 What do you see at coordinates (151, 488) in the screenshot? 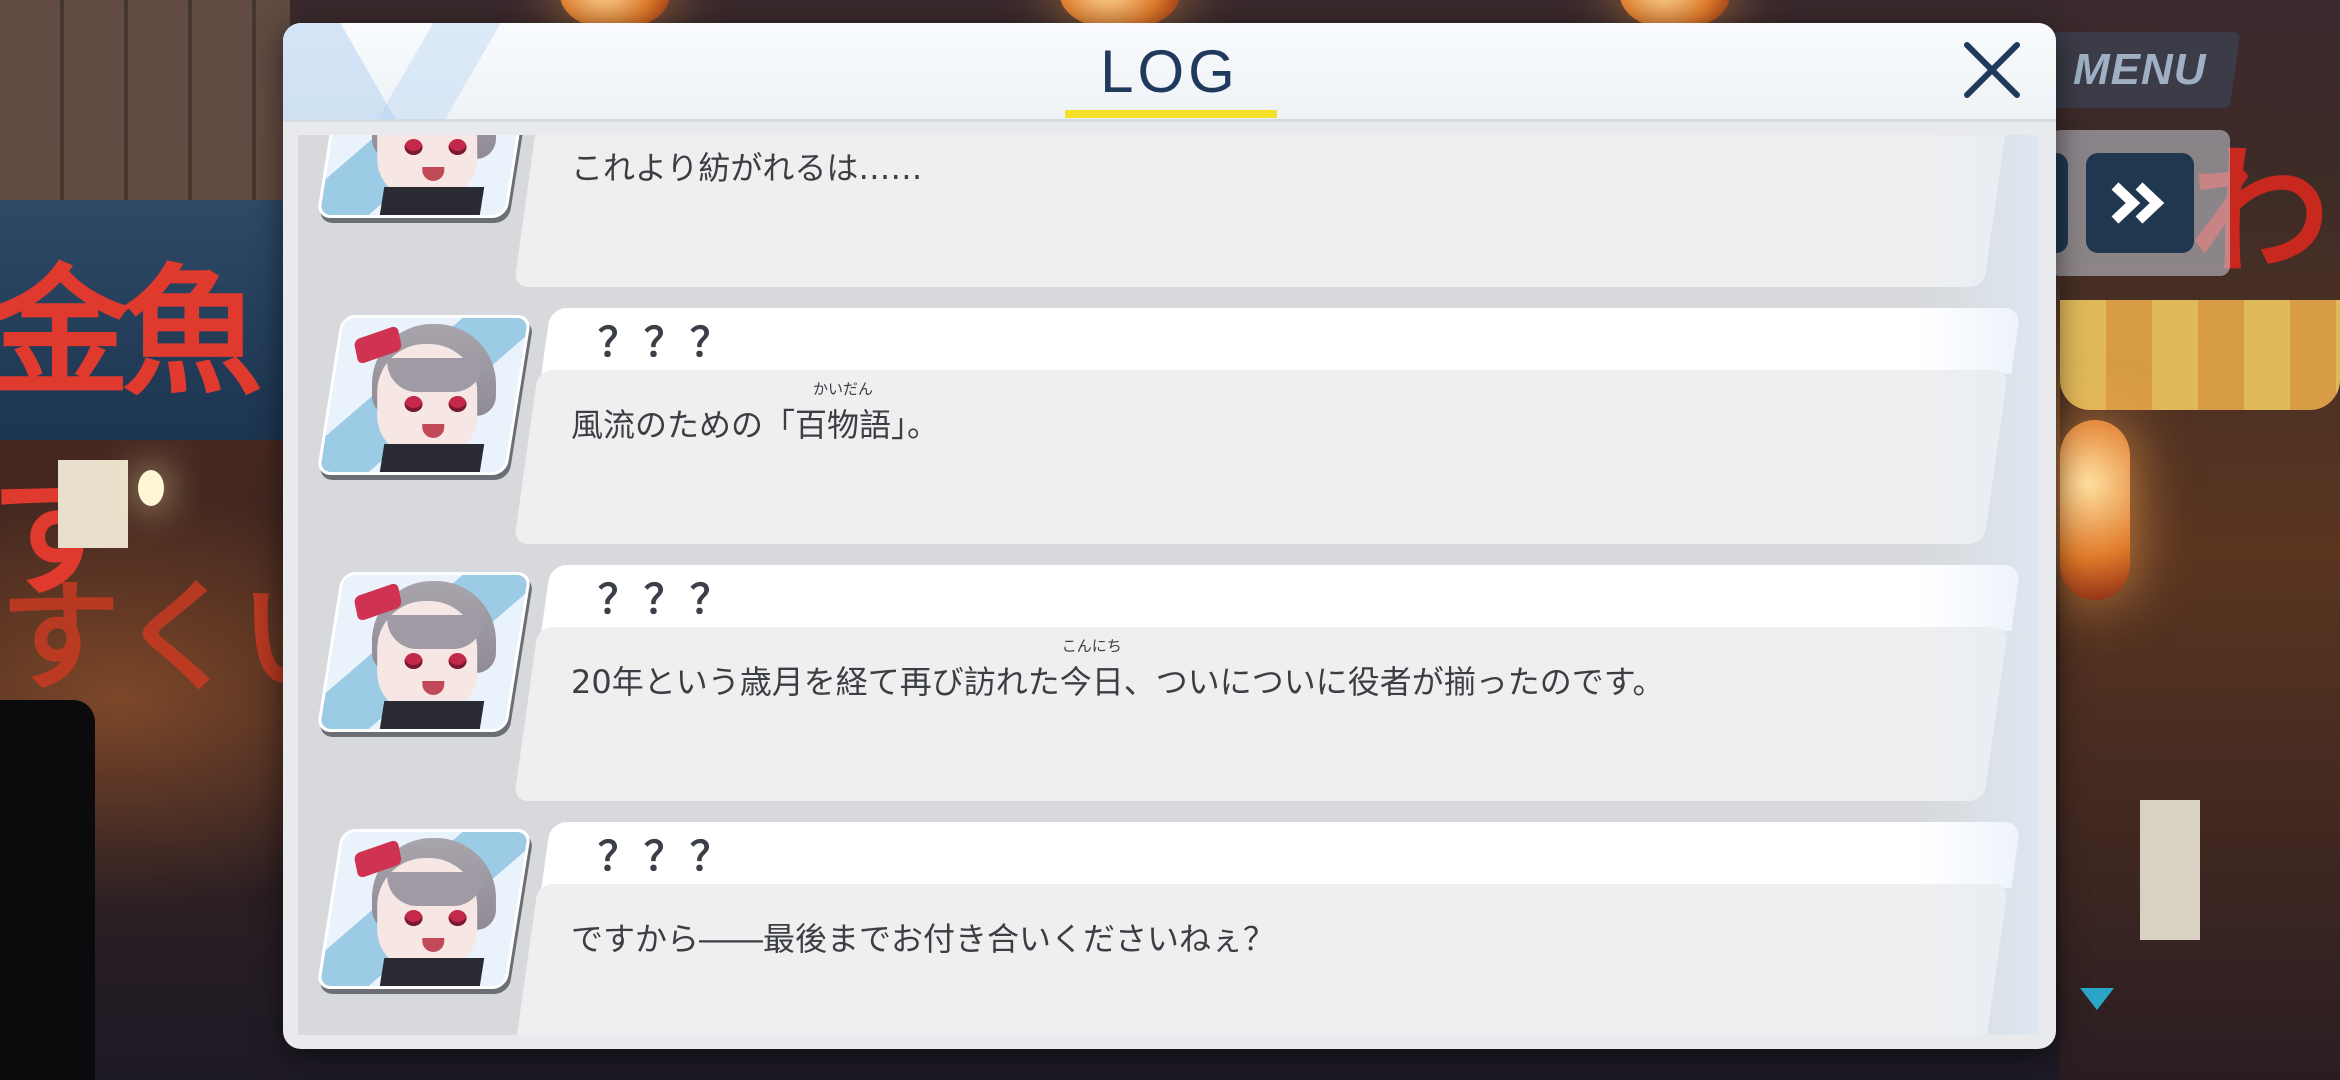
I see `light-bulb` at bounding box center [151, 488].